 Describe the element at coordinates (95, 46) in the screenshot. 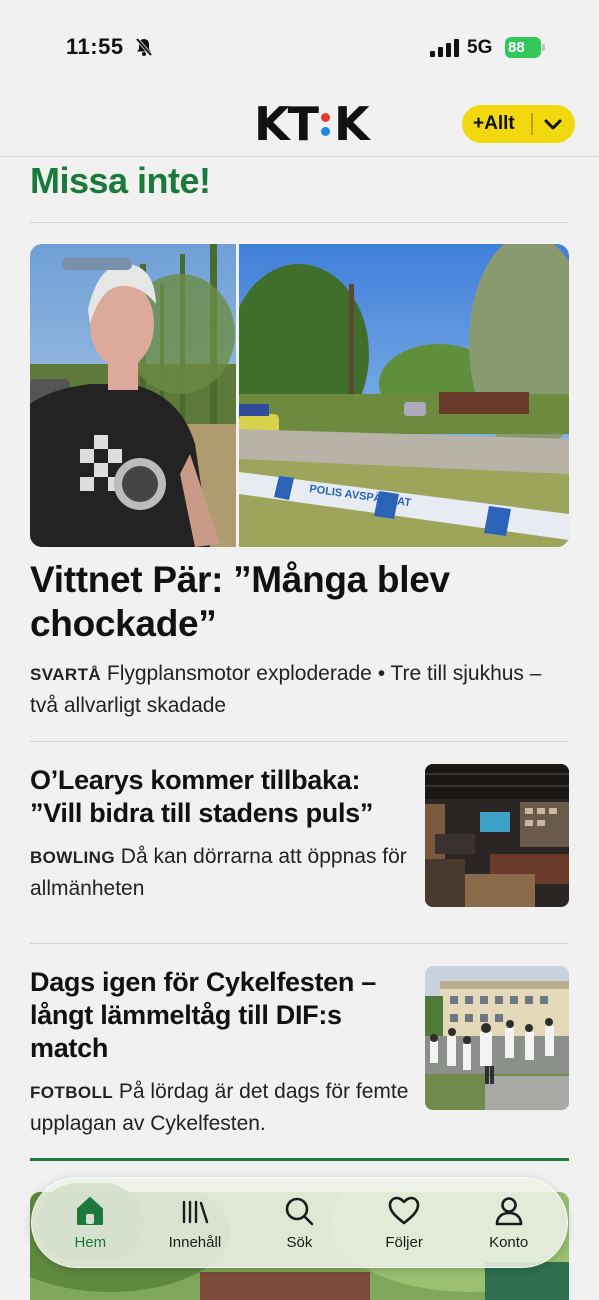

I see `status-time: 11:55` at that location.